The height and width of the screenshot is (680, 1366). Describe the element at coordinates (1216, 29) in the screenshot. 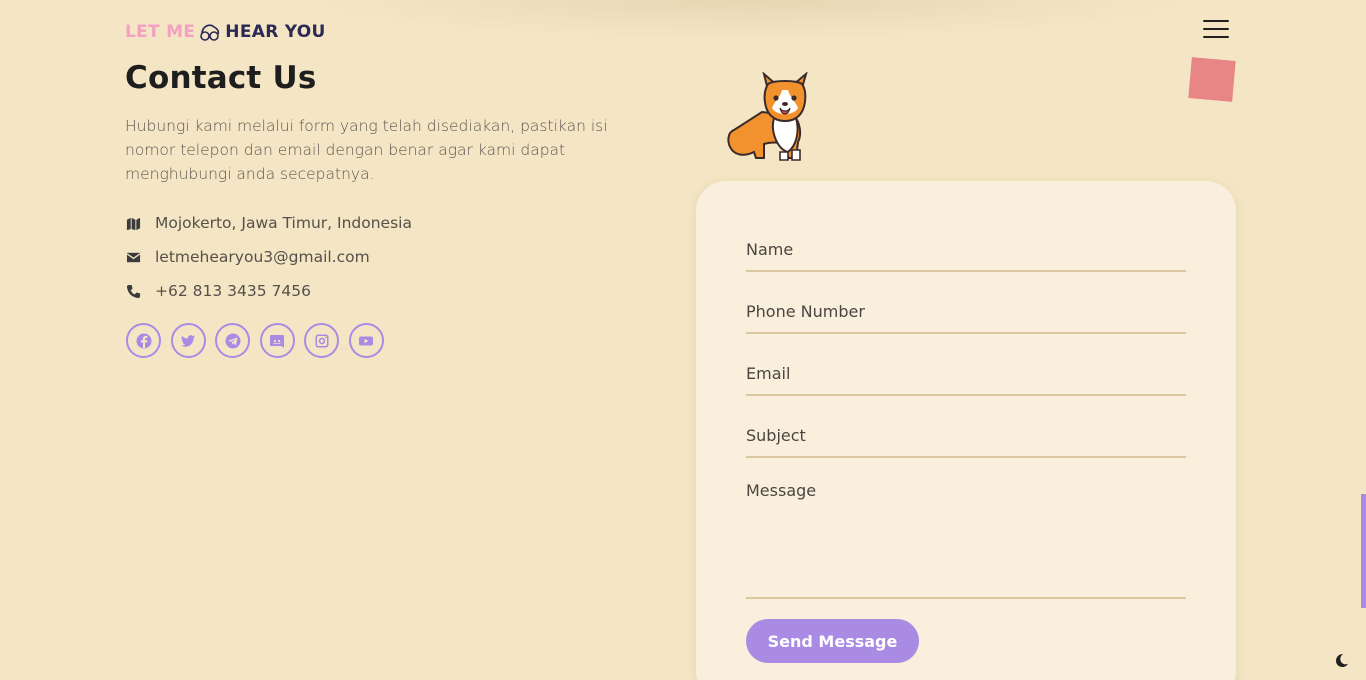

I see `hamburger-menu-icon` at that location.